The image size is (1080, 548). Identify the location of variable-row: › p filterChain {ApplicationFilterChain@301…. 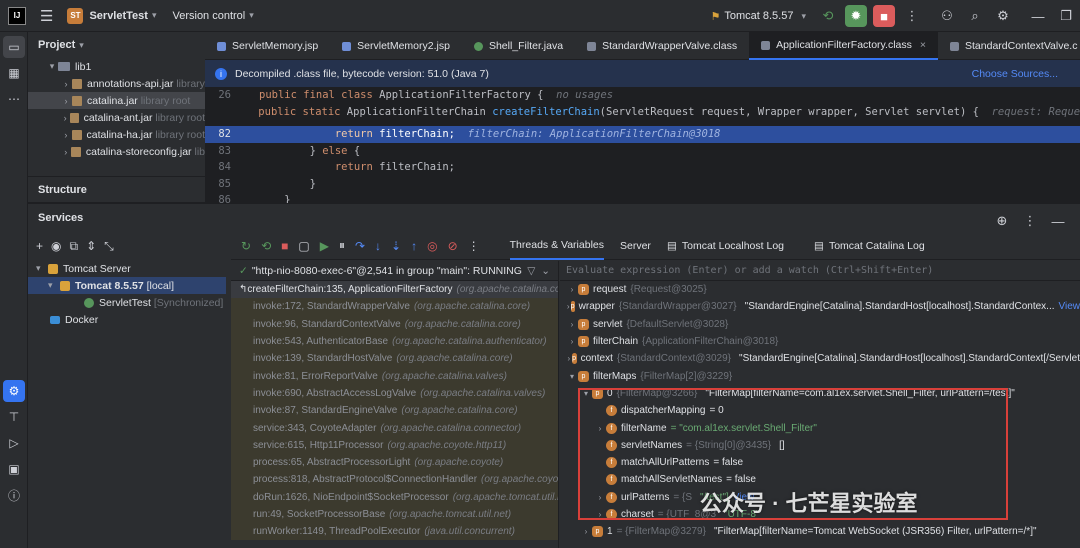
(820, 341).